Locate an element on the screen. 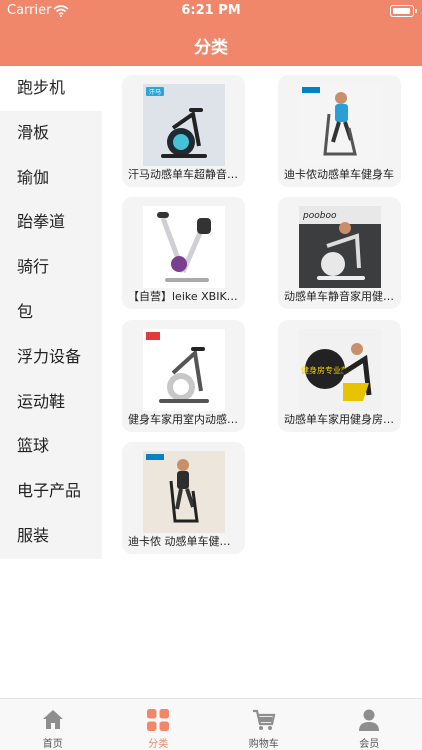 This screenshot has width=422, height=750. sidebar-item-bags: 包 is located at coordinates (51, 312).